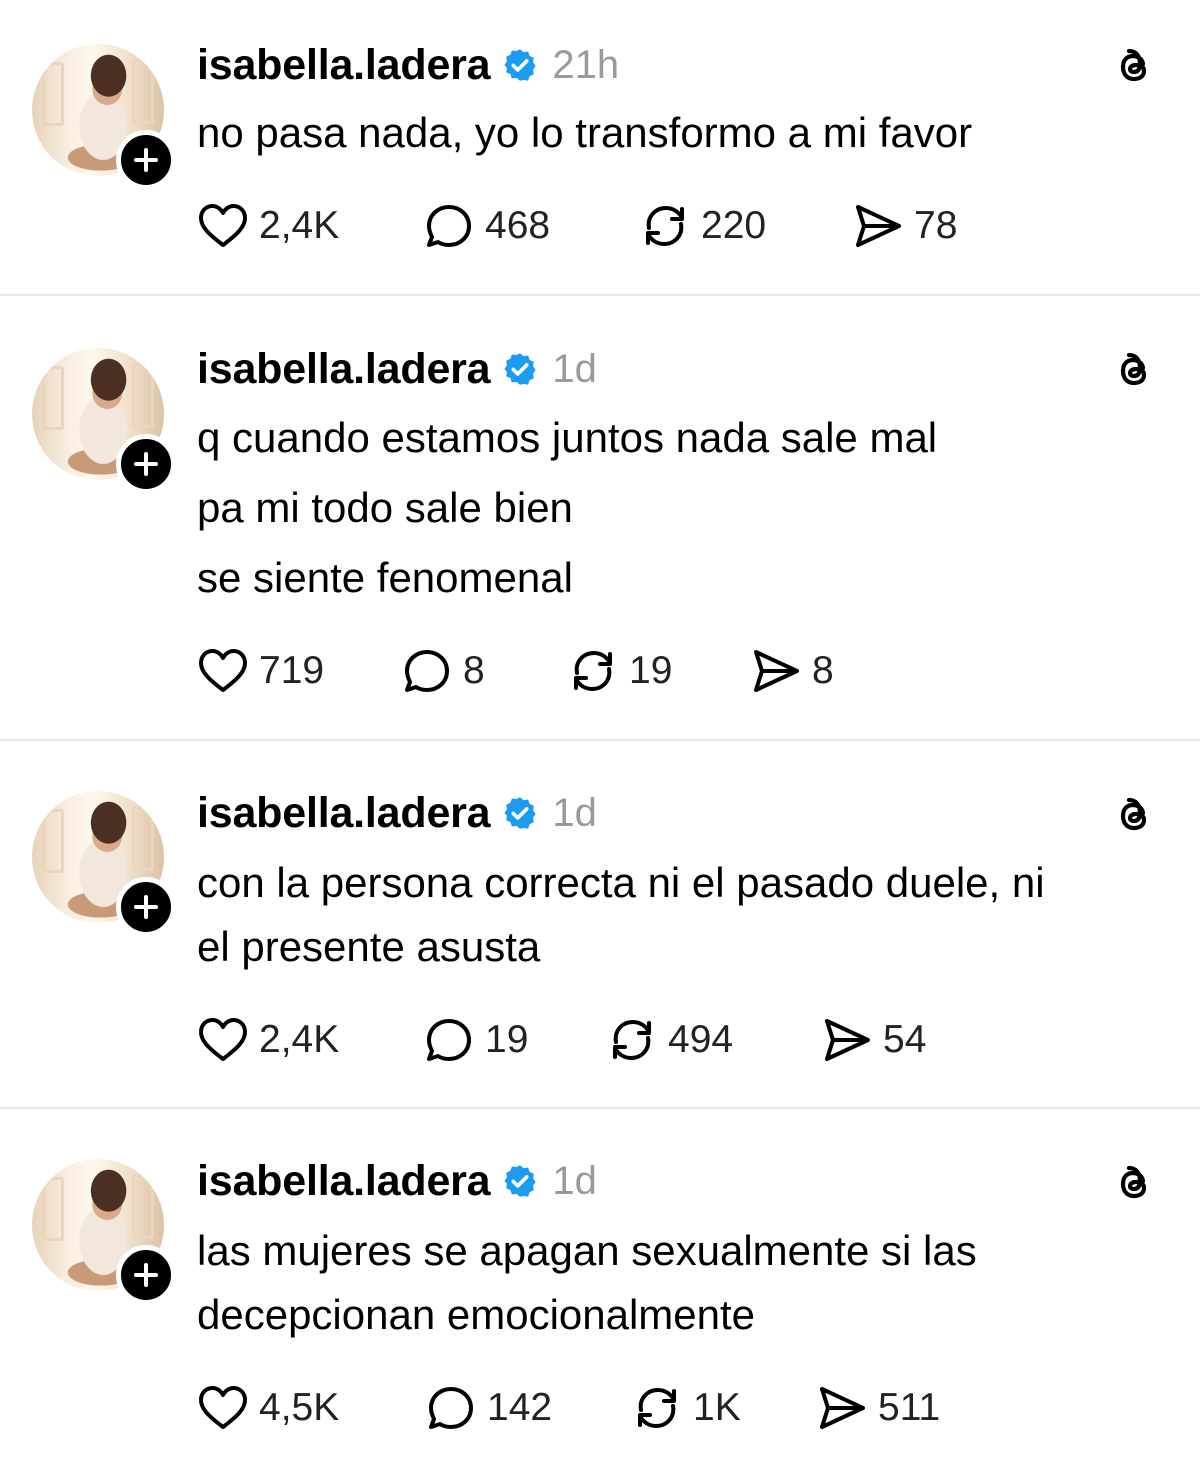 This screenshot has height=1462, width=1200. Describe the element at coordinates (292, 670) in the screenshot. I see `like-count: 719` at that location.